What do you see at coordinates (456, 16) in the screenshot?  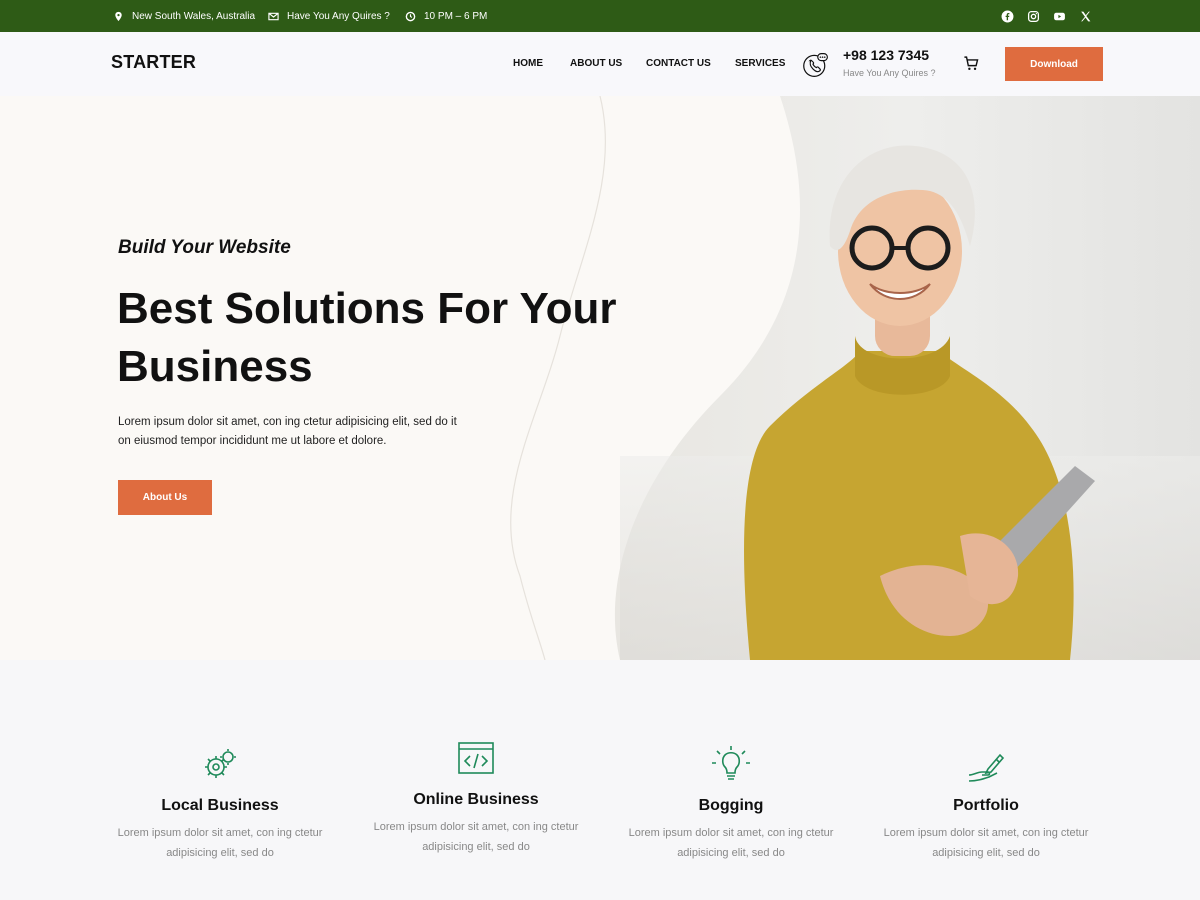 I see `hours-text: 10 PM – 6 PM` at bounding box center [456, 16].